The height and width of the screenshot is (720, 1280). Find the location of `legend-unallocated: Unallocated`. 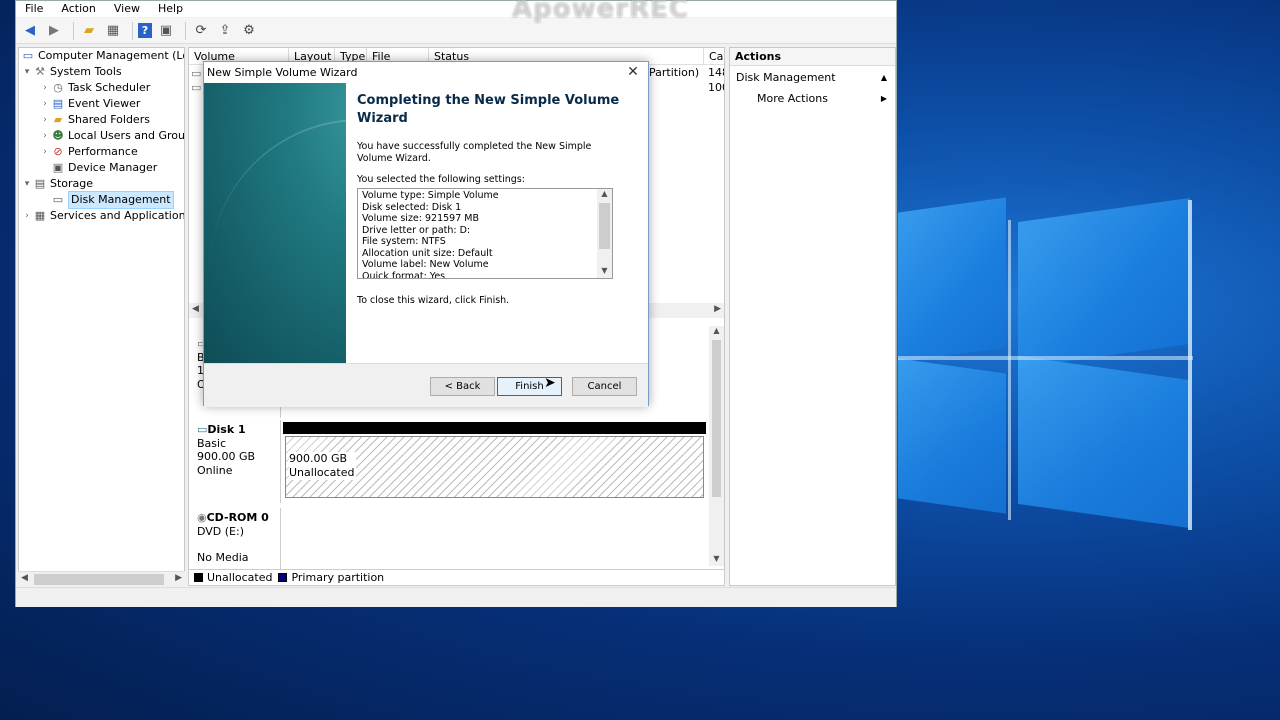

legend-unallocated: Unallocated is located at coordinates (240, 577).